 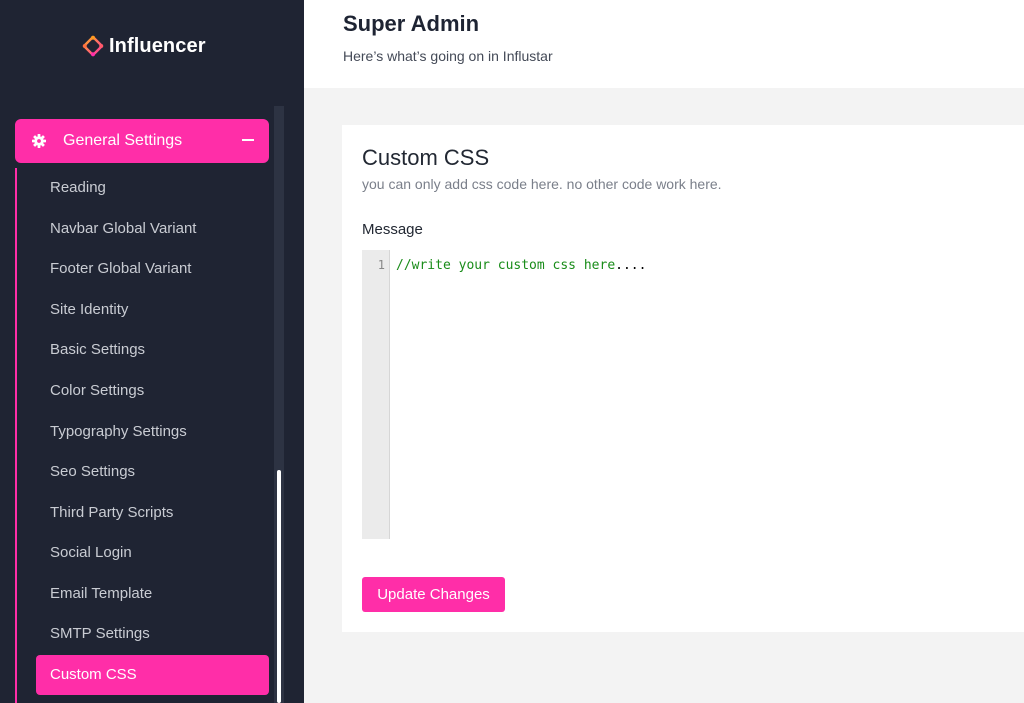 What do you see at coordinates (426, 157) in the screenshot?
I see `card-title: Custom CSS` at bounding box center [426, 157].